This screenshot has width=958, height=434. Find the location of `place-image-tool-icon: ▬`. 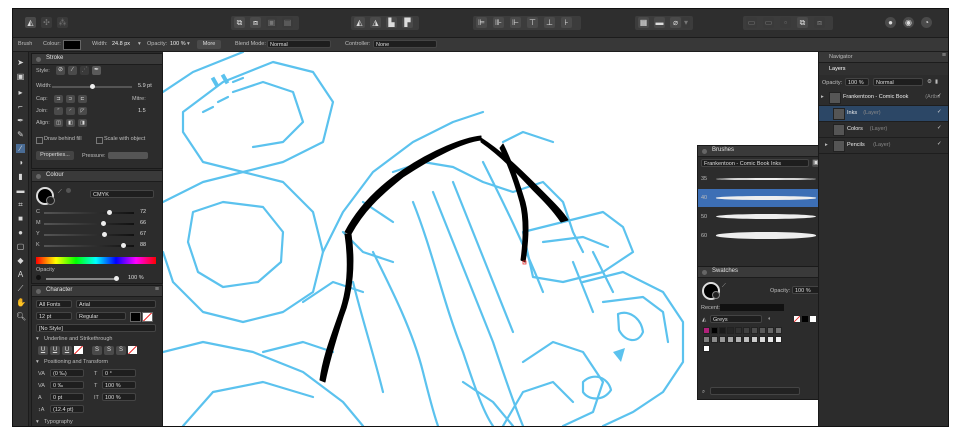

place-image-tool-icon: ▬ is located at coordinates (20, 190).